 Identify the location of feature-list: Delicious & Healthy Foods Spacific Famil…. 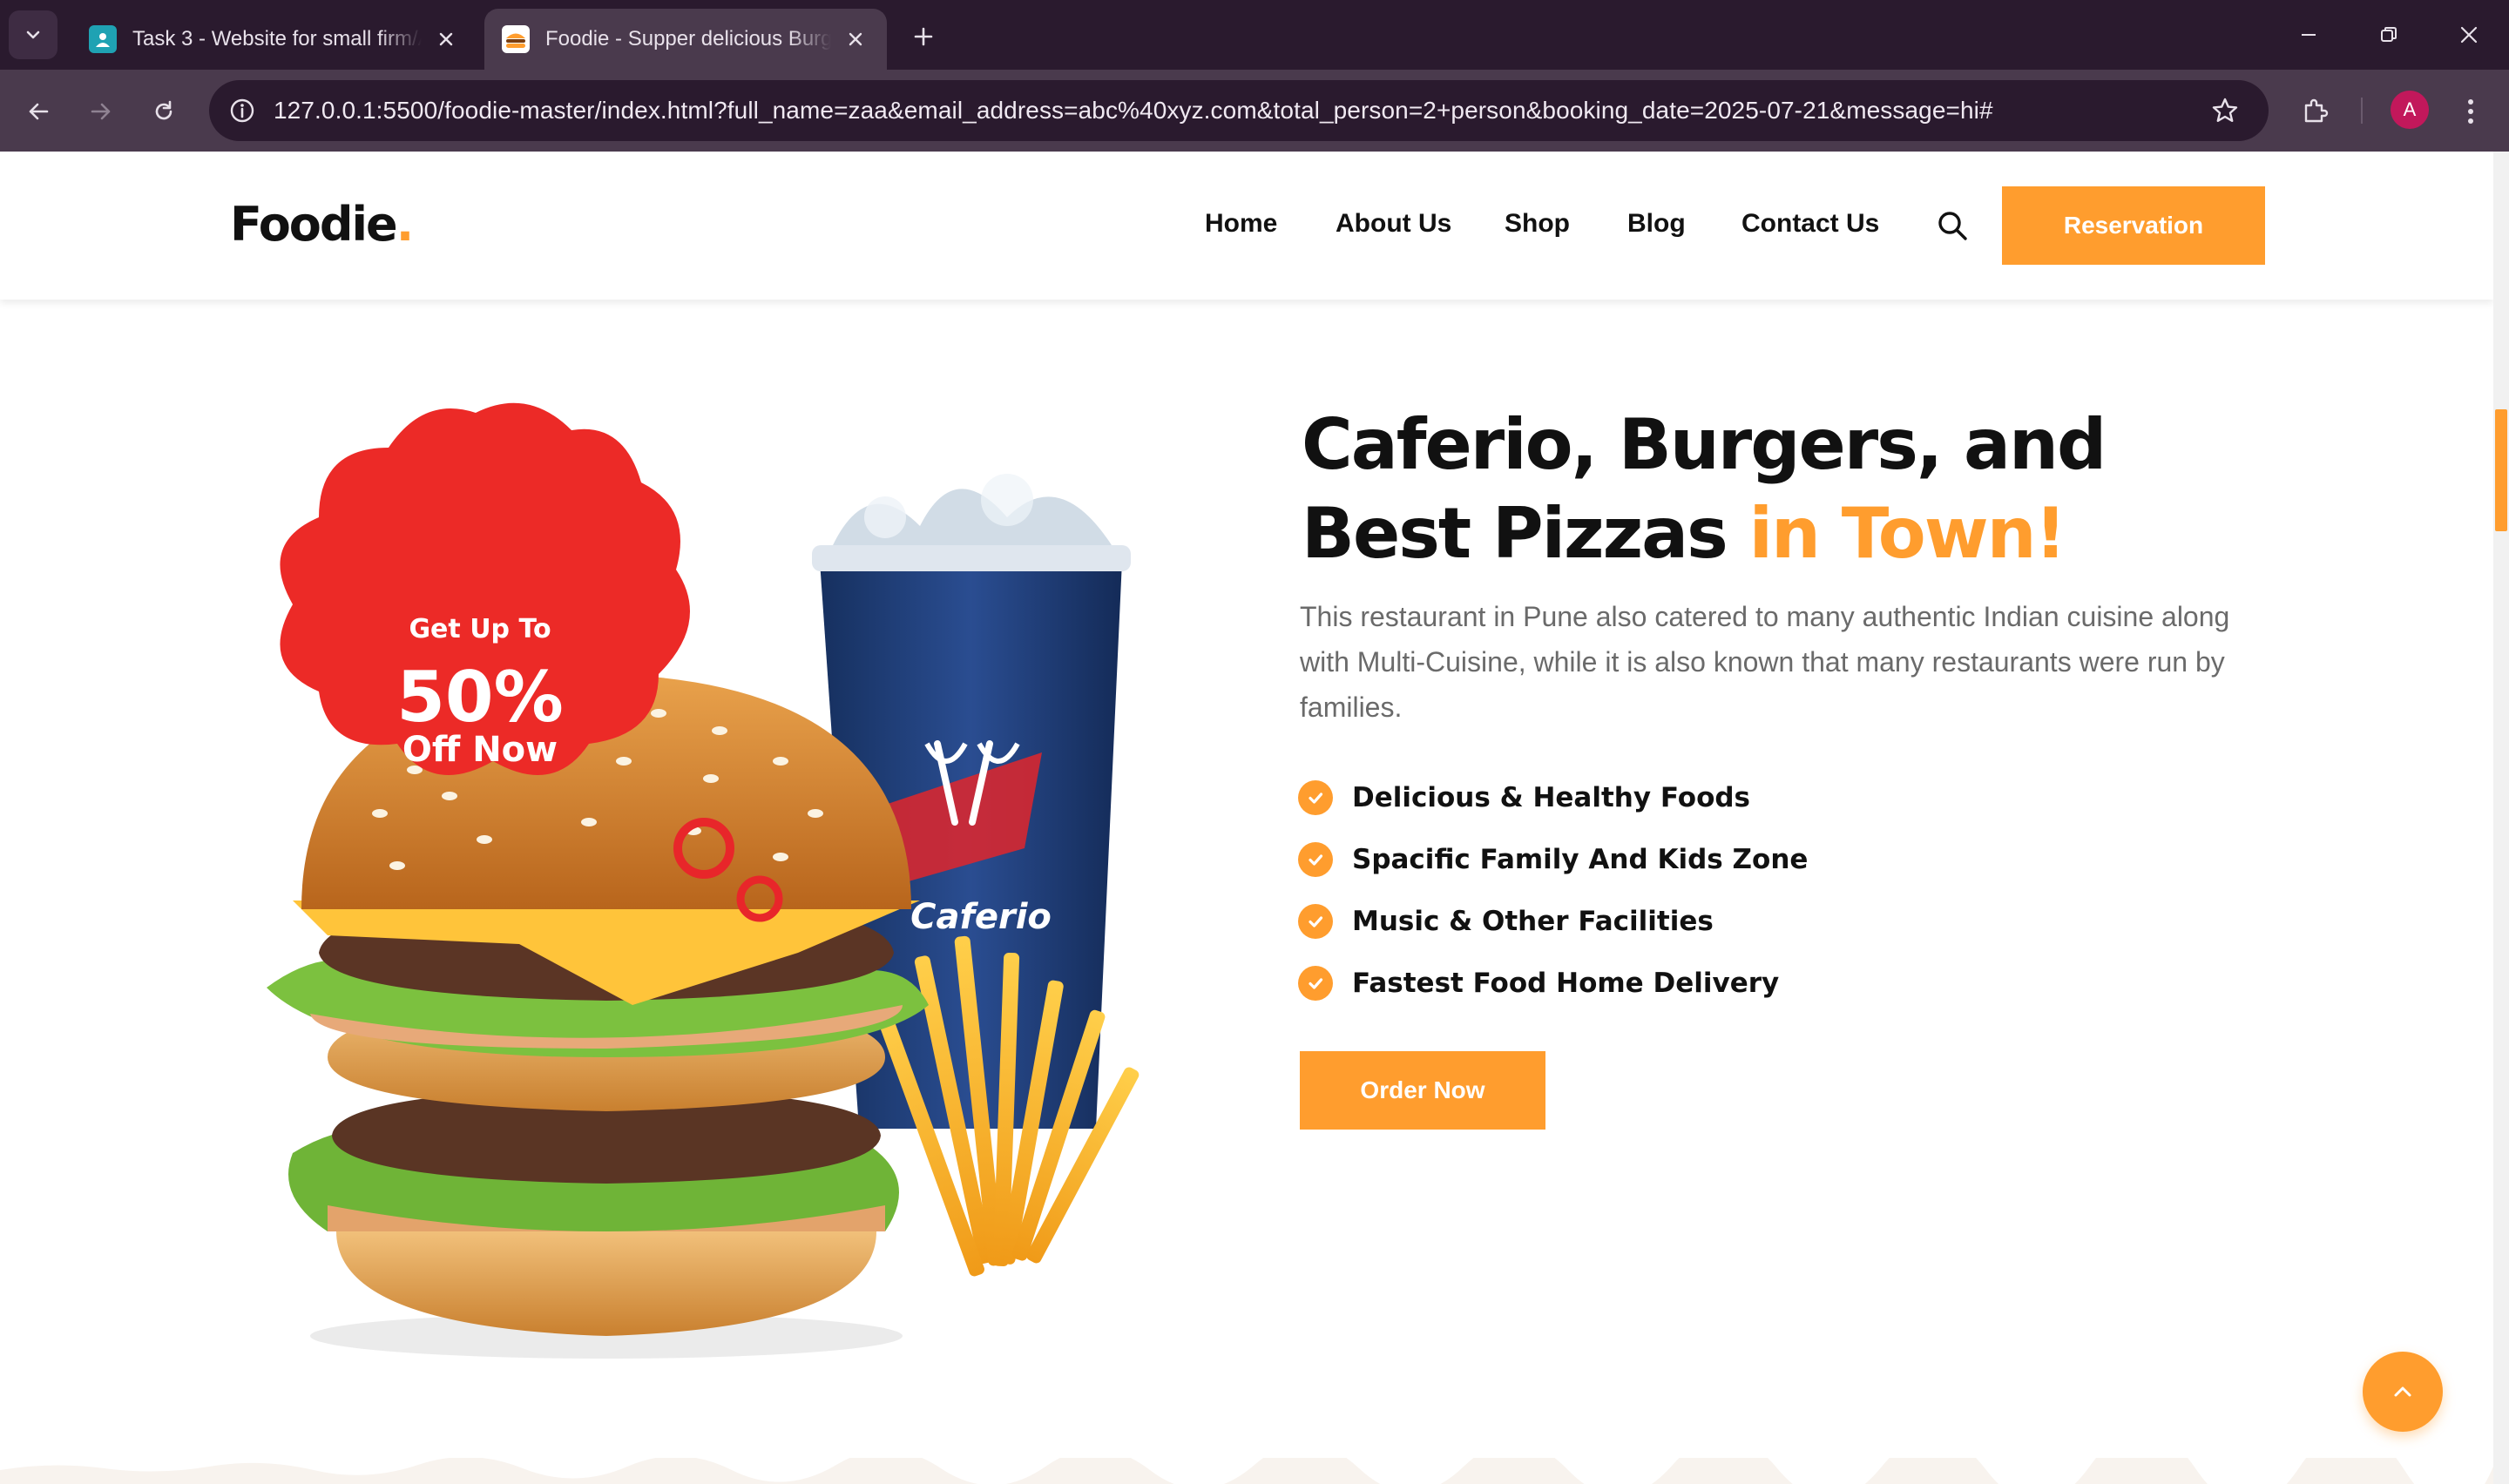
(1553, 890).